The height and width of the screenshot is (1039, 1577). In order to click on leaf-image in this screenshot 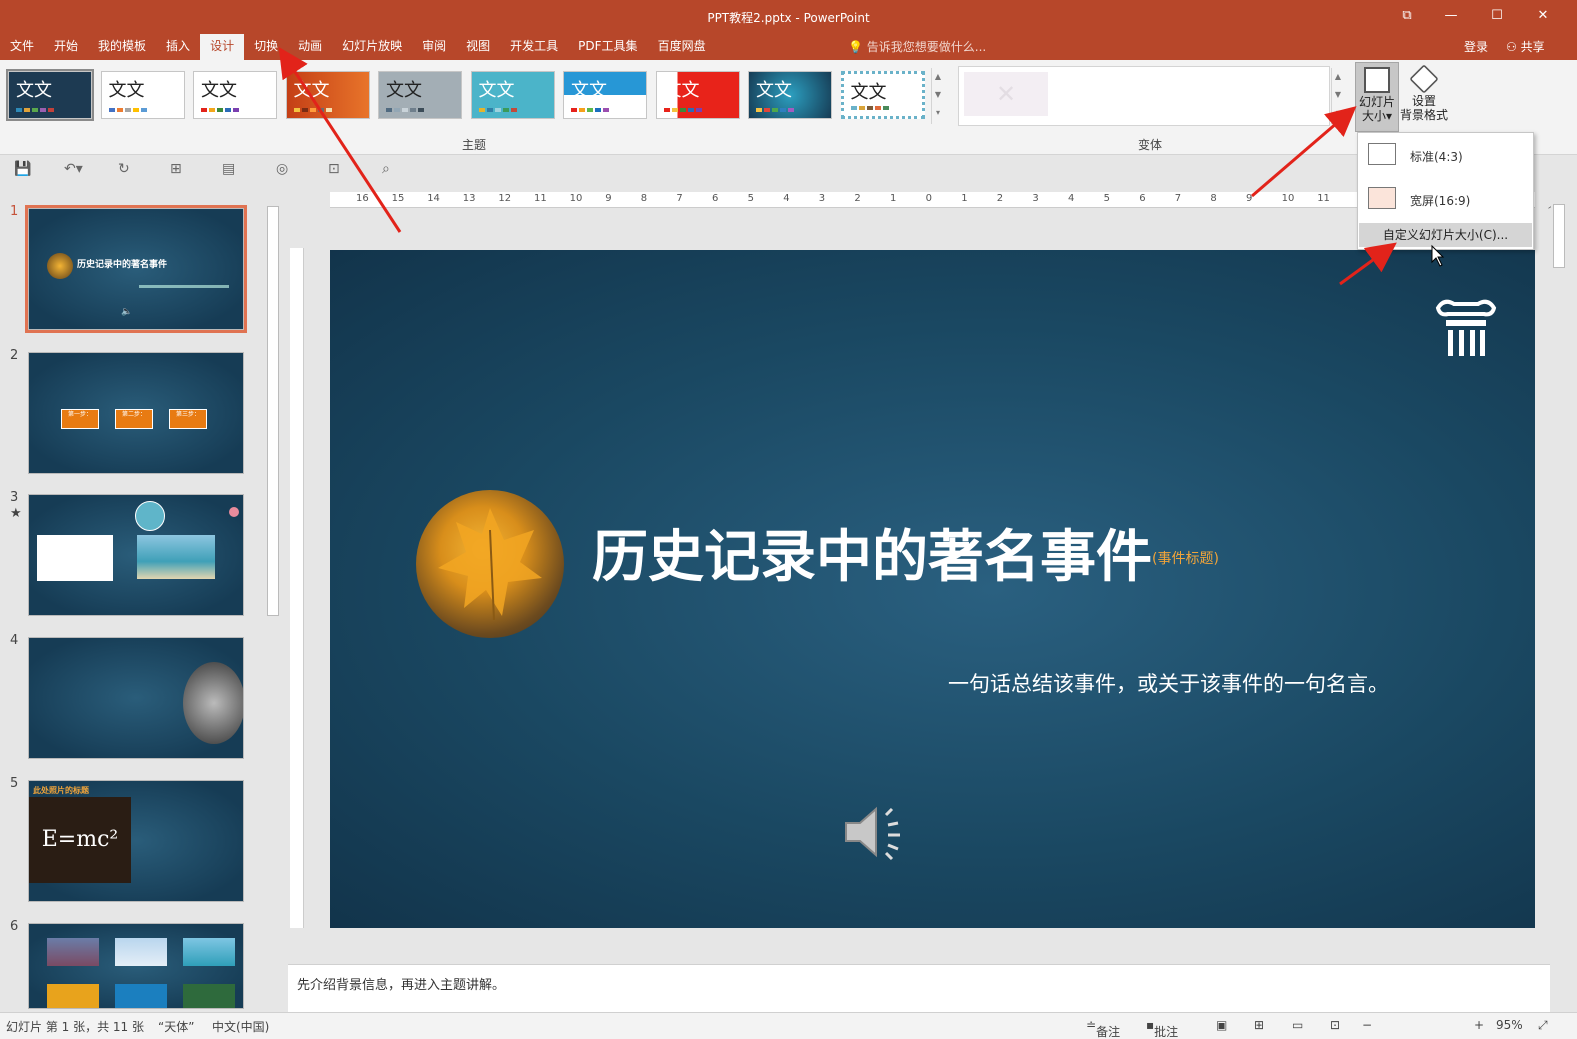, I will do `click(490, 564)`.